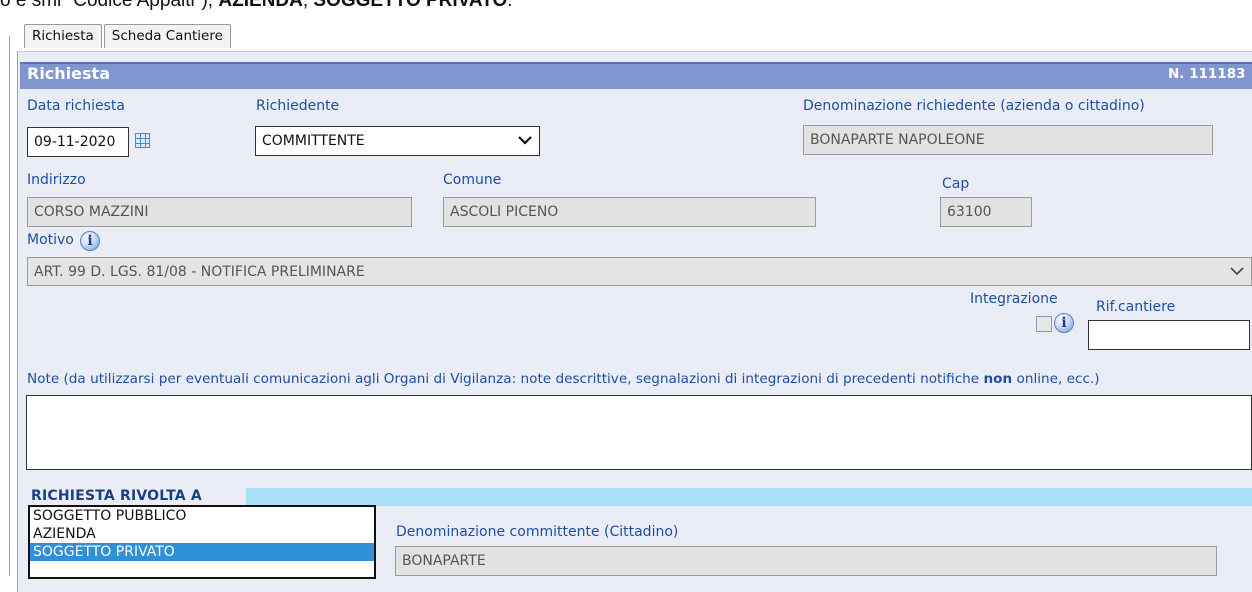  Describe the element at coordinates (50, 240) in the screenshot. I see `motivo-label: Motivo` at that location.